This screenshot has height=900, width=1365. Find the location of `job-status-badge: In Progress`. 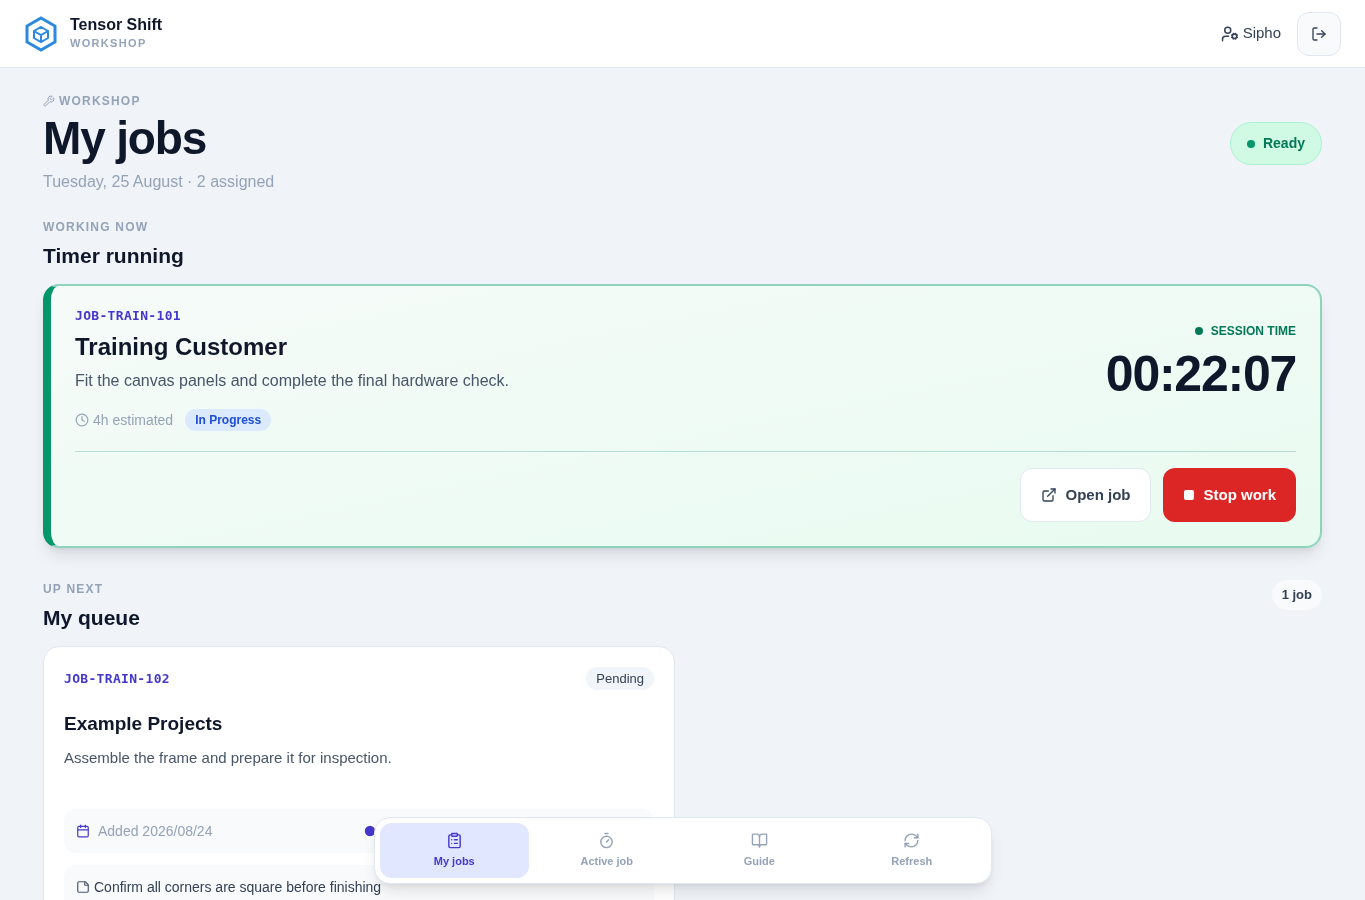

job-status-badge: In Progress is located at coordinates (228, 420).